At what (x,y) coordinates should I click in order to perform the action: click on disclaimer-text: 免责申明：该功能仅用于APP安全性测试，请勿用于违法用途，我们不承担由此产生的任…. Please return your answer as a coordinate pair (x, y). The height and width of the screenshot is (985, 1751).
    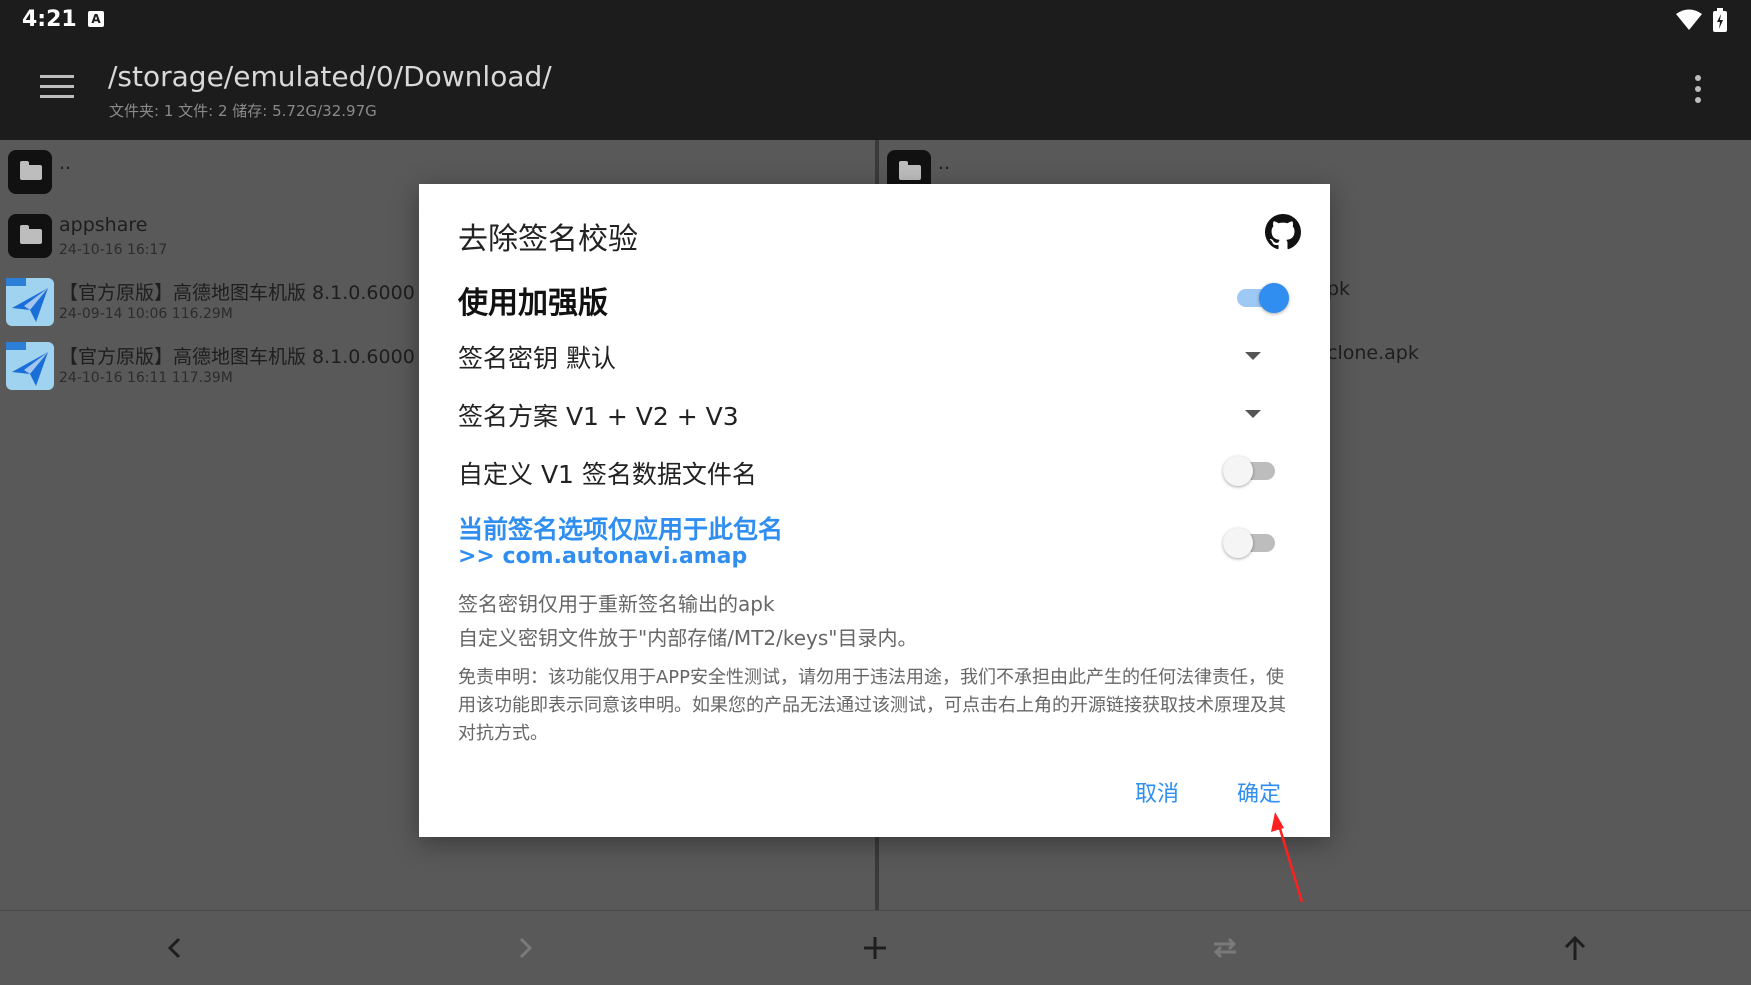
    Looking at the image, I should click on (872, 705).